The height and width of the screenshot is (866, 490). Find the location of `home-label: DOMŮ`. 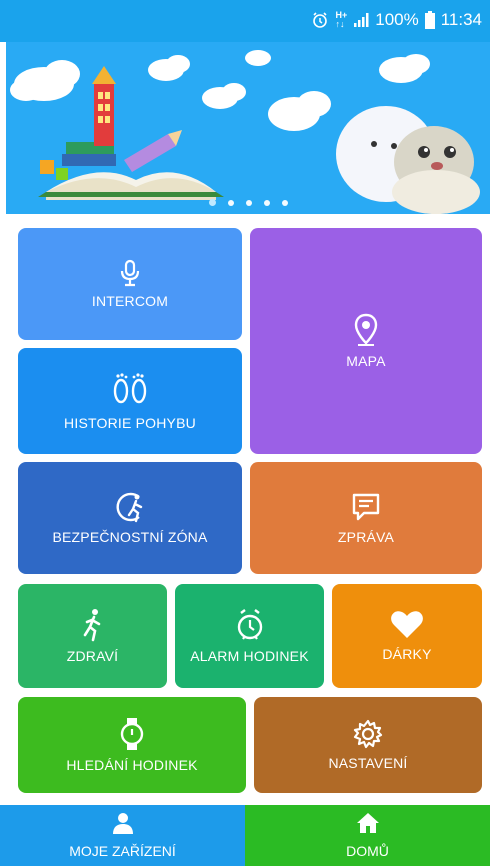

home-label: DOMŮ is located at coordinates (367, 851).